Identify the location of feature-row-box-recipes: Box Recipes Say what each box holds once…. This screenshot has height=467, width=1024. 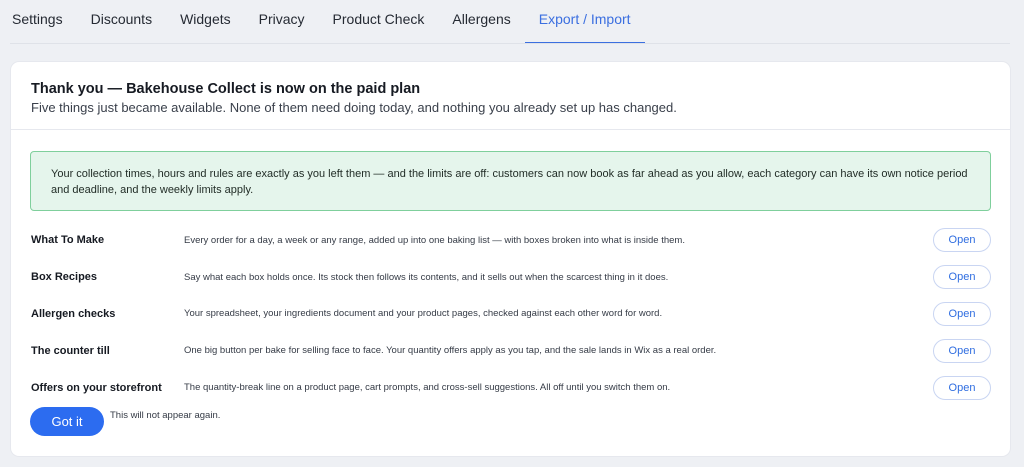
(511, 277).